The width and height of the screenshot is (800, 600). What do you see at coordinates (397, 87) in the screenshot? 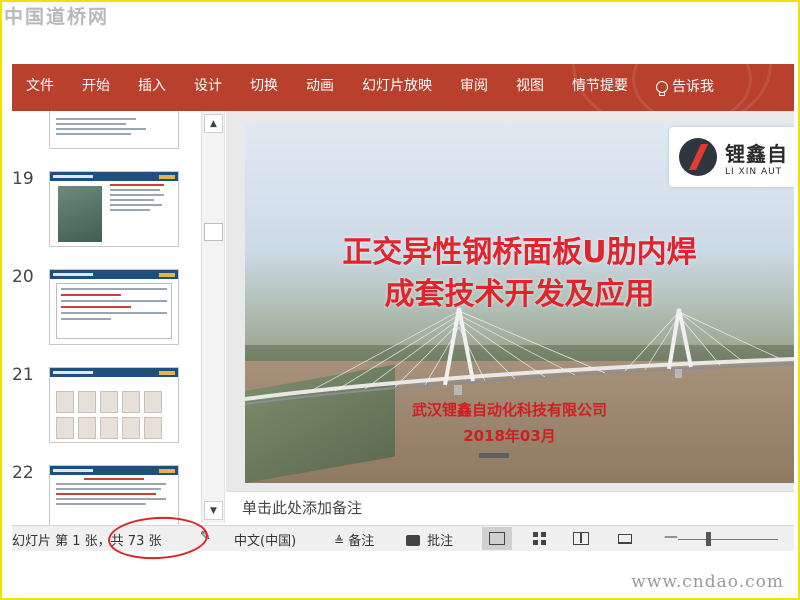
I see `tab-slideshow: 幻灯片放映` at bounding box center [397, 87].